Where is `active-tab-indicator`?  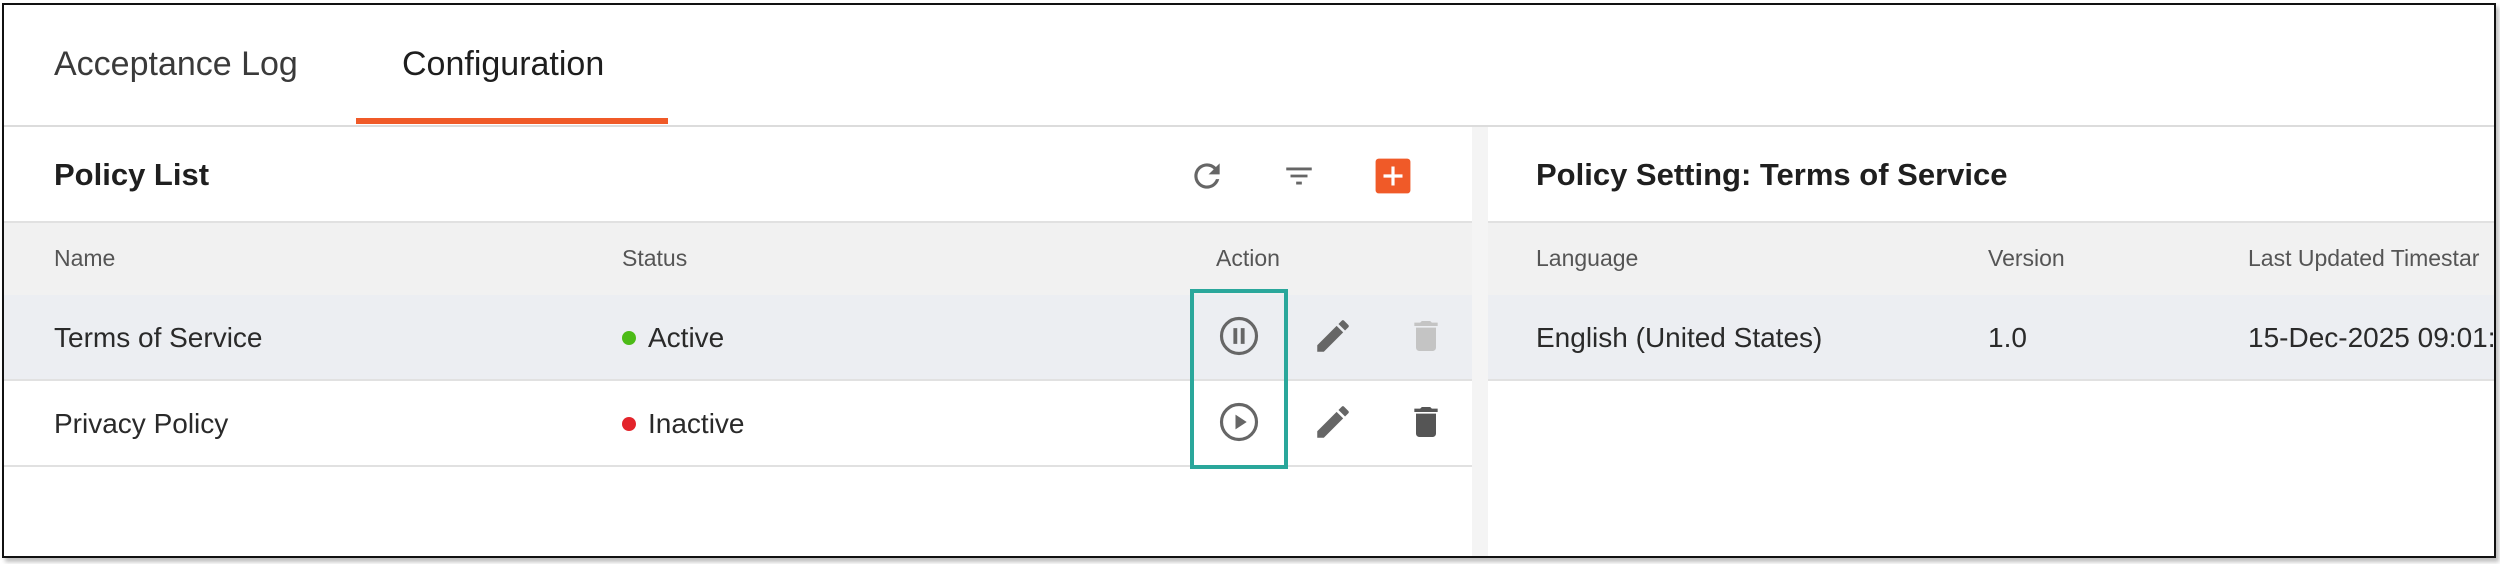
active-tab-indicator is located at coordinates (512, 121).